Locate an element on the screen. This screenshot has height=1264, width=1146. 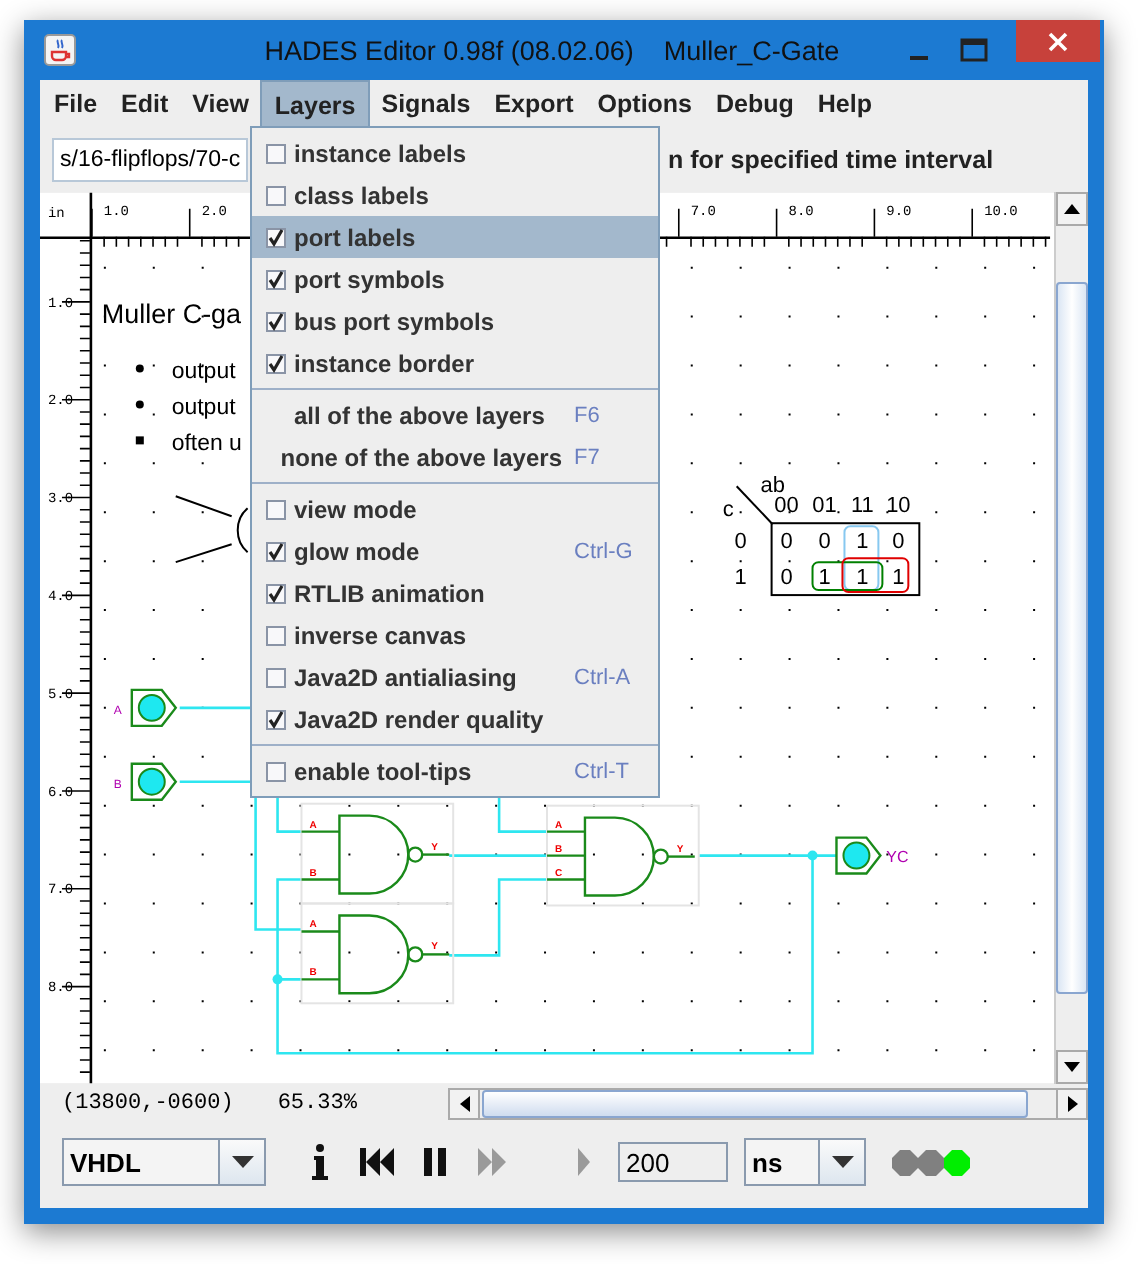
menu-item: Java2D antialiasing Ctrl-A is located at coordinates (455, 677).